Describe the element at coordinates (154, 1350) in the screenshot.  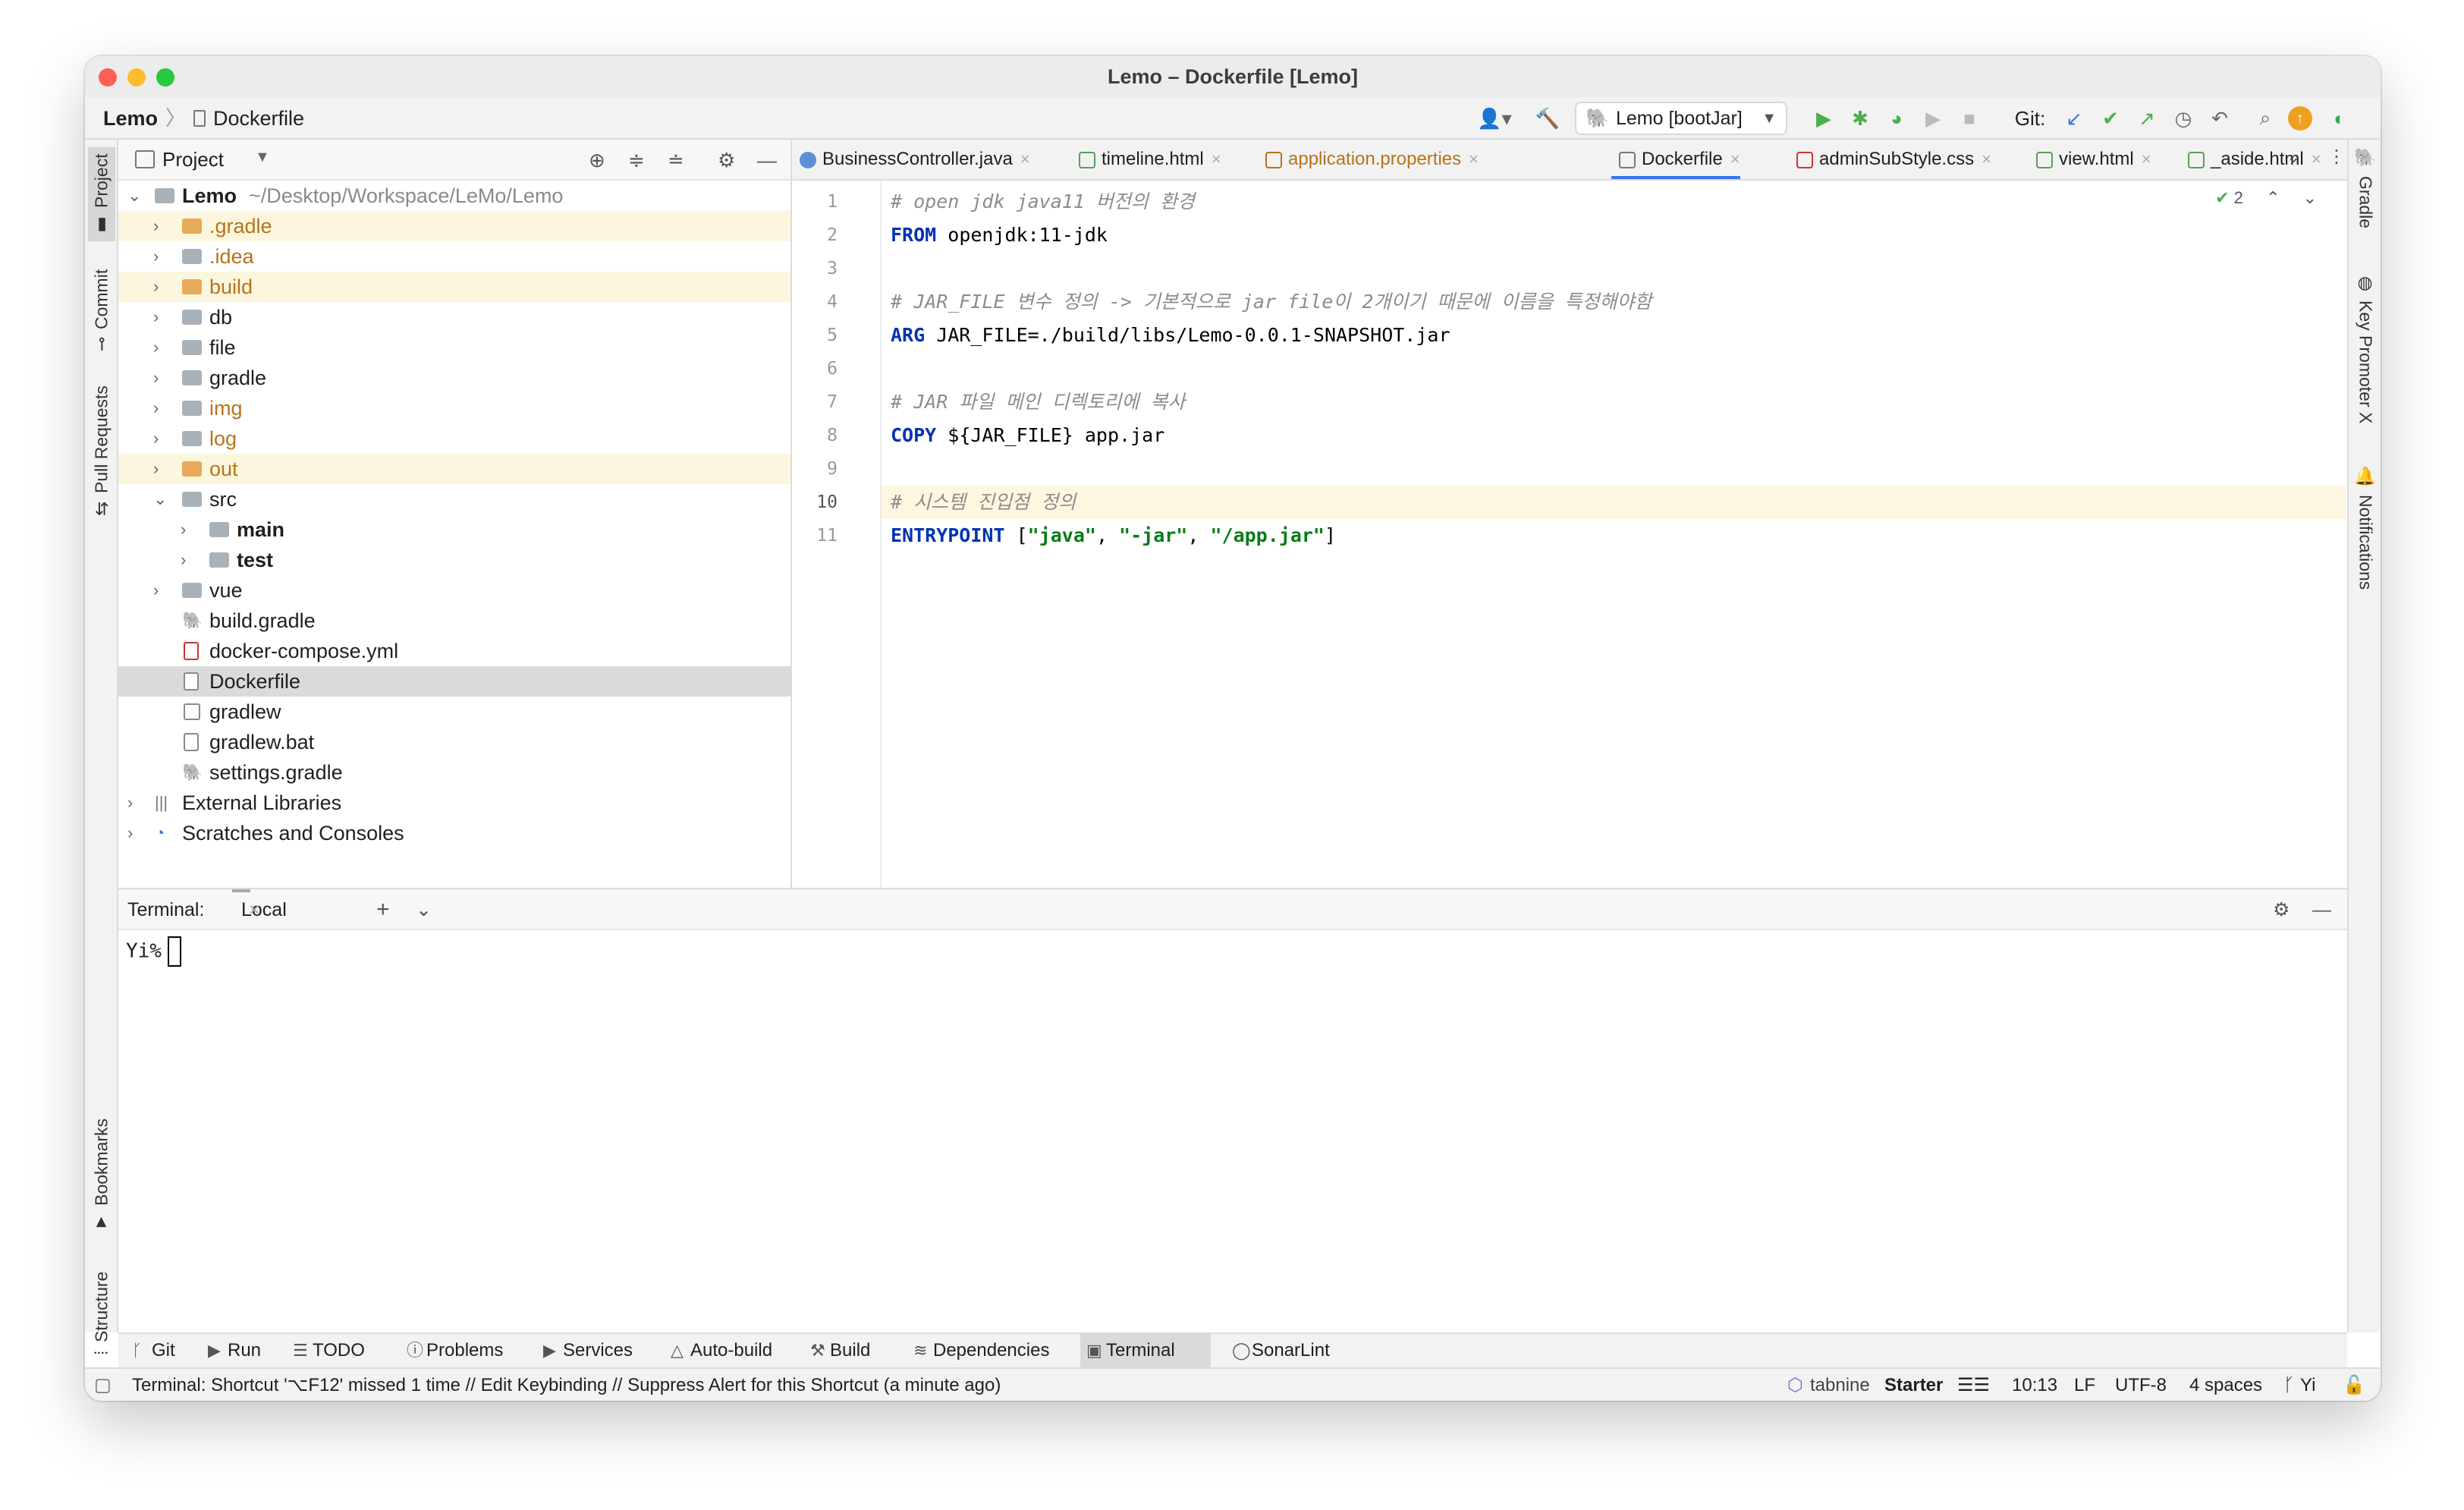
I see `tool-window-git: ᚴ Git` at that location.